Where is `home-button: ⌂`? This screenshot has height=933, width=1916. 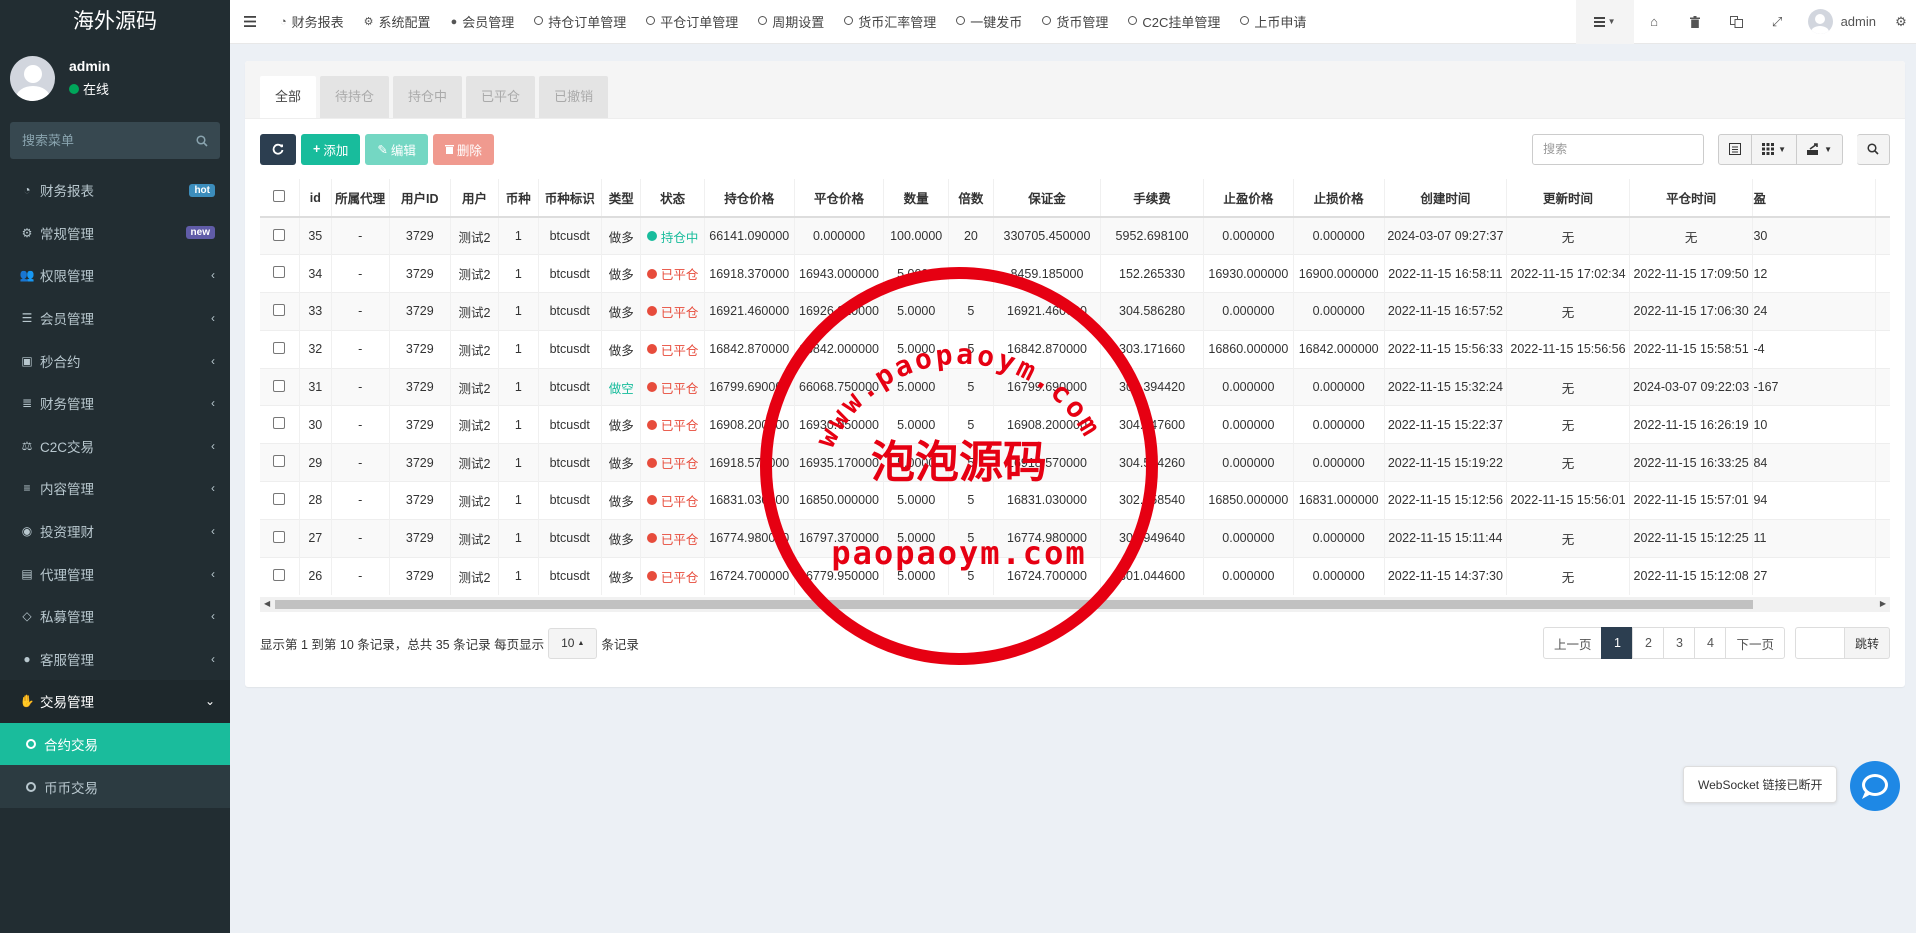 home-button: ⌂ is located at coordinates (1654, 22).